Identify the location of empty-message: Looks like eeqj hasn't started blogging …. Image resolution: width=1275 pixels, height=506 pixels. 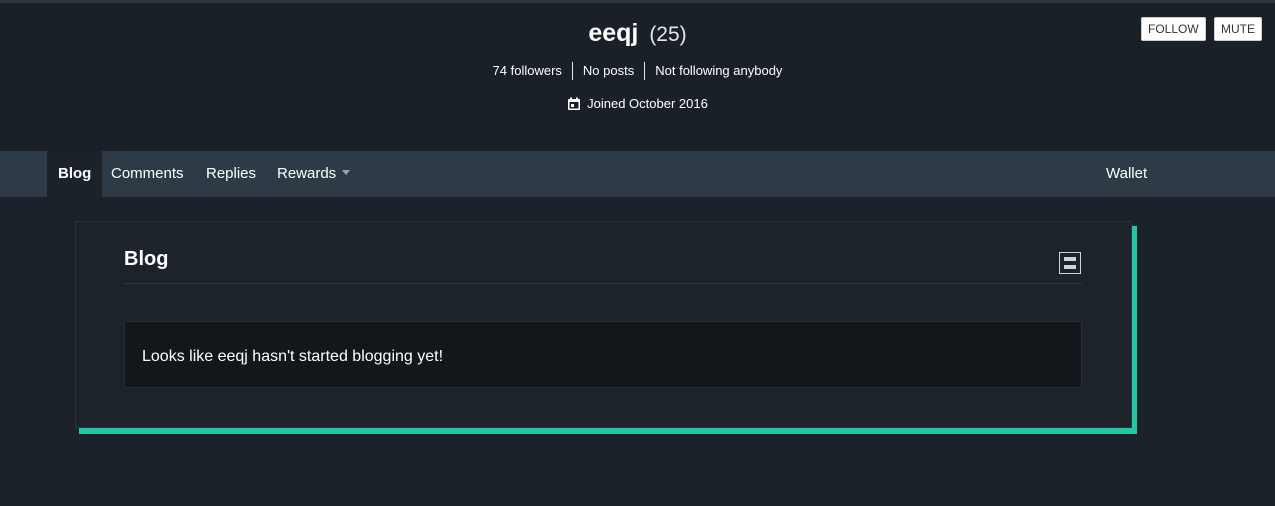
(293, 356).